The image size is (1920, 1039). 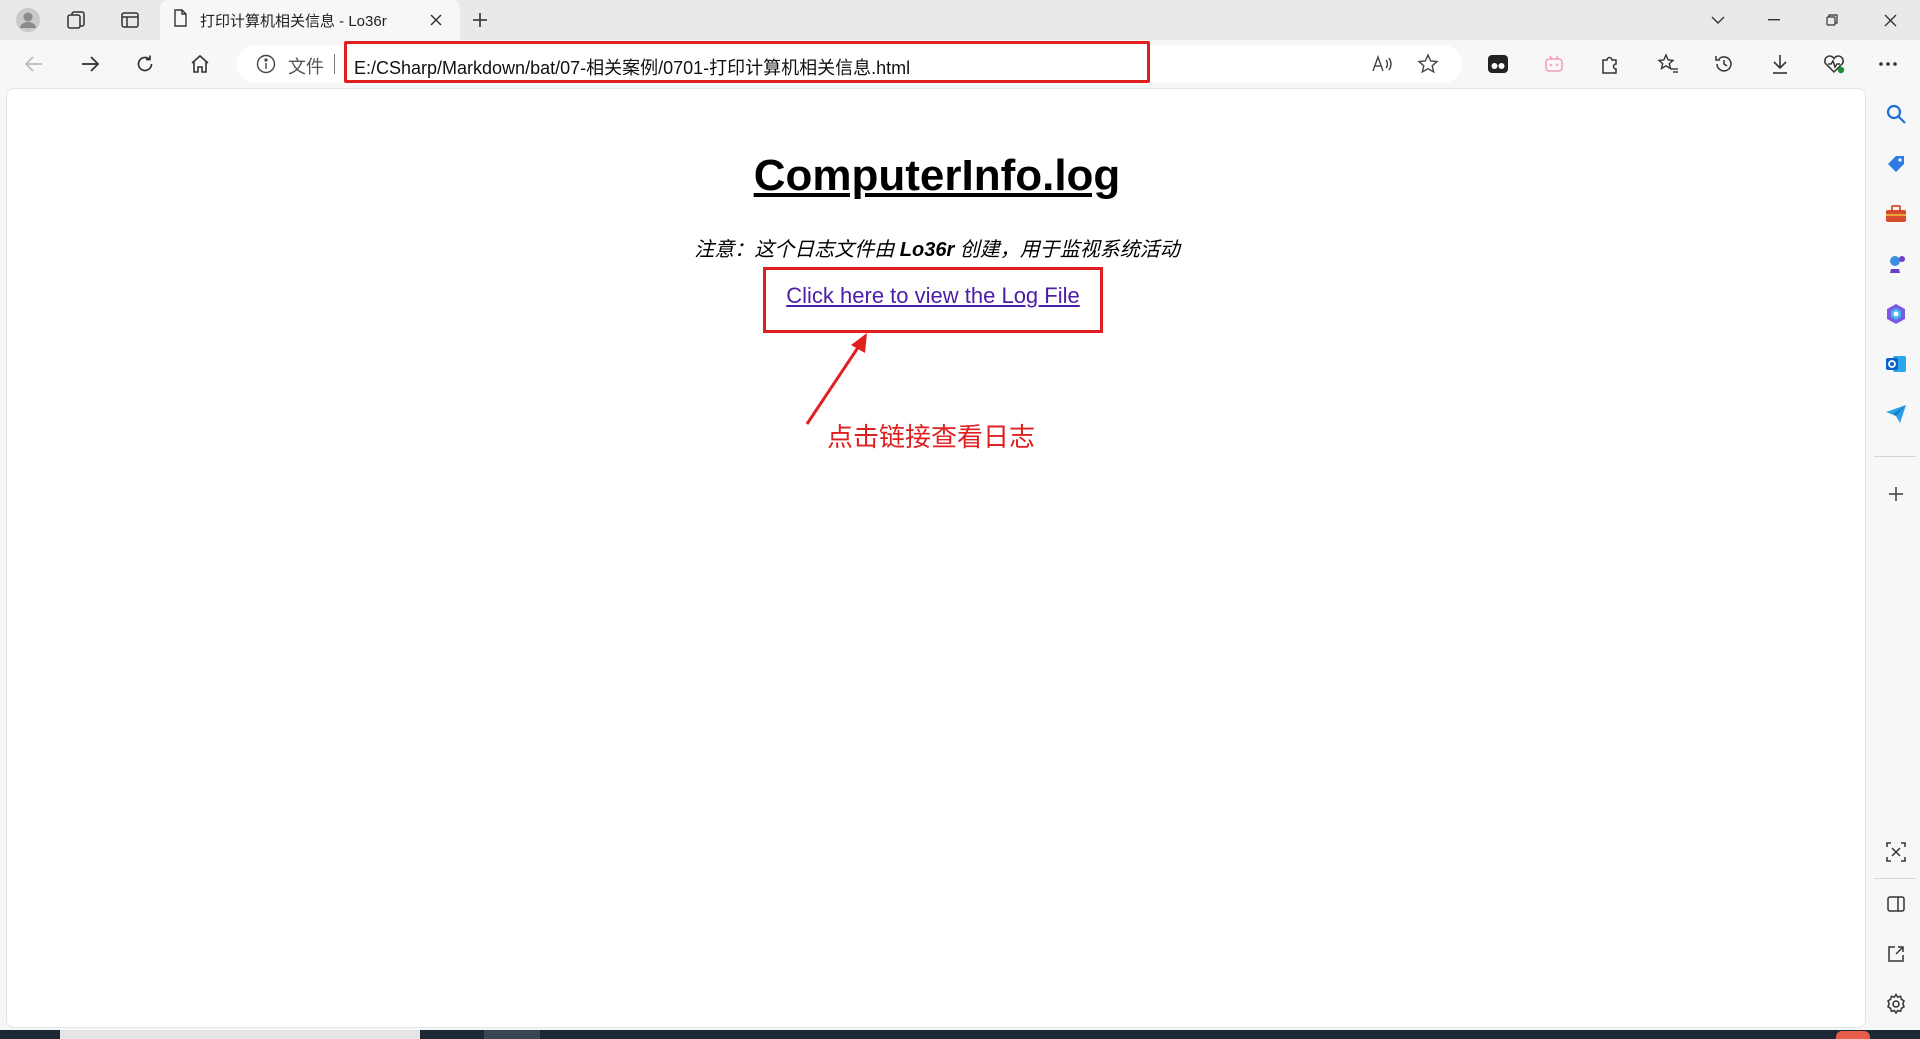 I want to click on notification-badge, so click(x=1853, y=1035).